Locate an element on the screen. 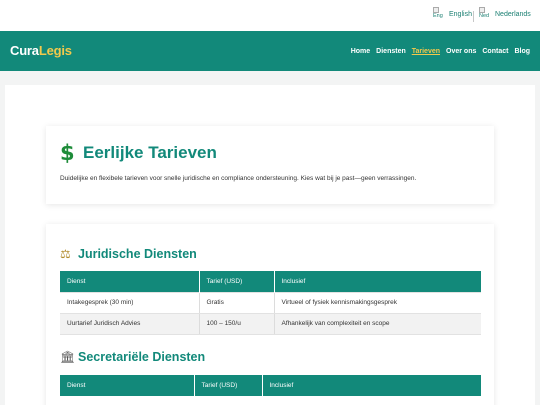 The image size is (540, 405). cell-inclusief: Virtueel of fysiek kennismakingsgesprek is located at coordinates (377, 302).